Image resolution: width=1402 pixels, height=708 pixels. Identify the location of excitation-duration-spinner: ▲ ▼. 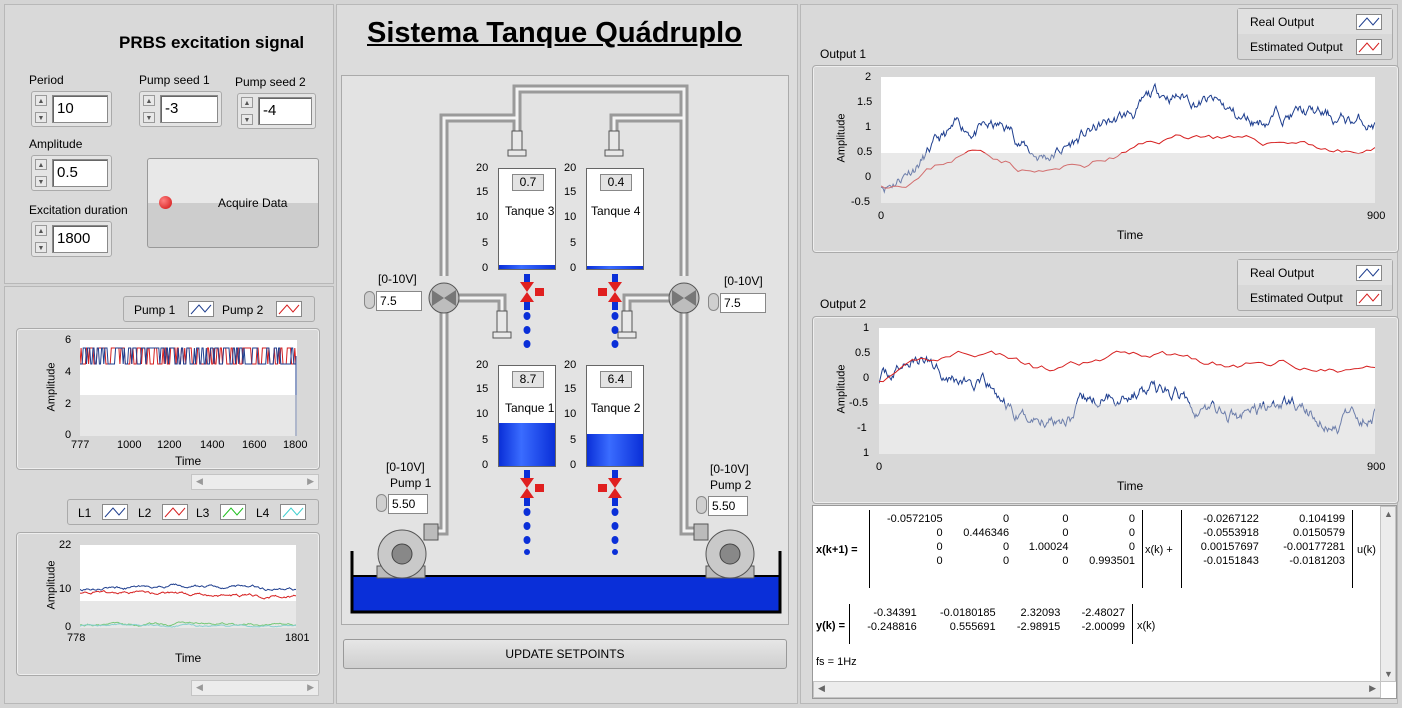
(42, 239).